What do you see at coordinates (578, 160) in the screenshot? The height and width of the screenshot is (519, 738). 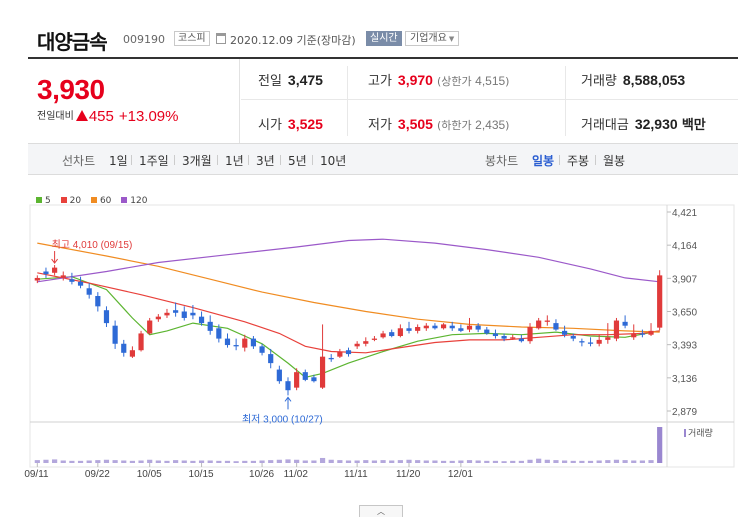 I see `candle-weekly: 주봉` at bounding box center [578, 160].